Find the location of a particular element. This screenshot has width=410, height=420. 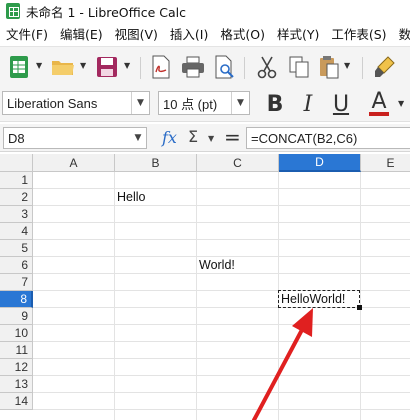

paste-icon is located at coordinates (329, 67).